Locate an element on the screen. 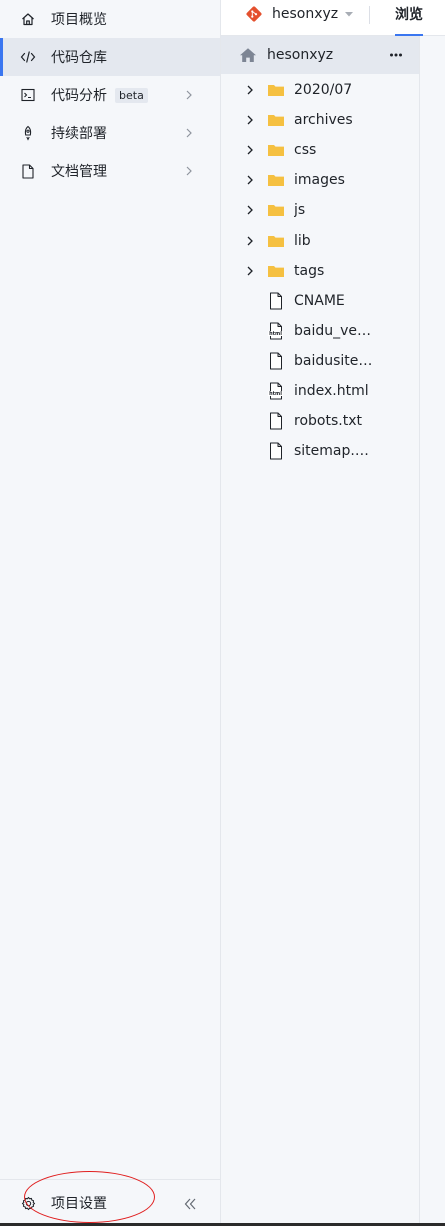 The image size is (445, 1226). rocket-icon is located at coordinates (28, 133).